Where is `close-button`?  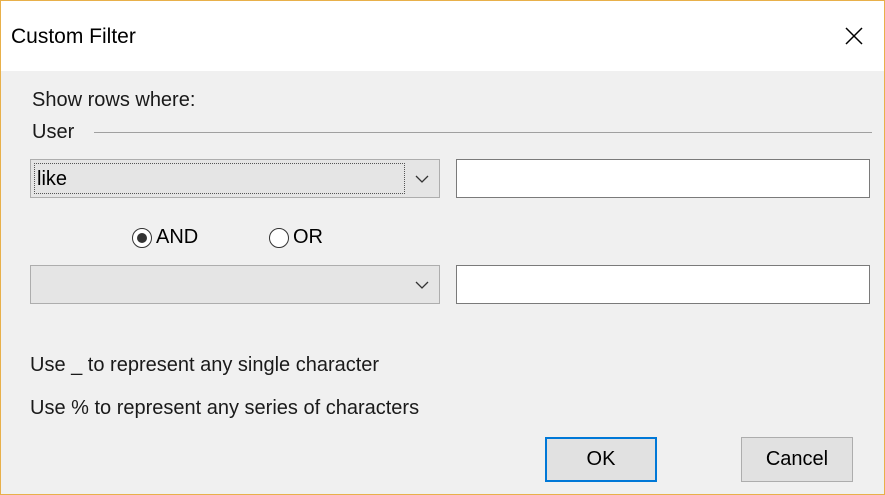
close-button is located at coordinates (854, 36).